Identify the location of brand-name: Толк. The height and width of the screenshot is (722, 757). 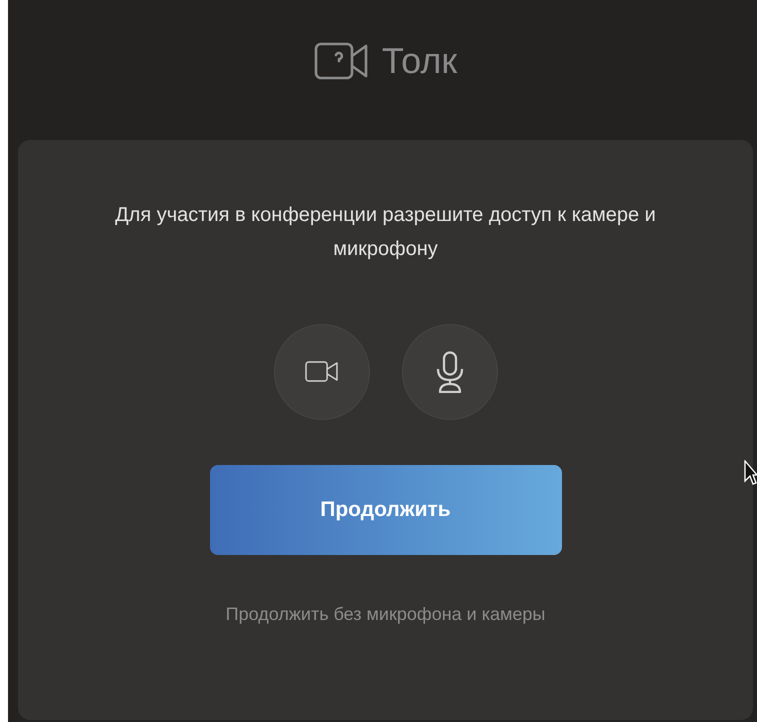
(420, 61).